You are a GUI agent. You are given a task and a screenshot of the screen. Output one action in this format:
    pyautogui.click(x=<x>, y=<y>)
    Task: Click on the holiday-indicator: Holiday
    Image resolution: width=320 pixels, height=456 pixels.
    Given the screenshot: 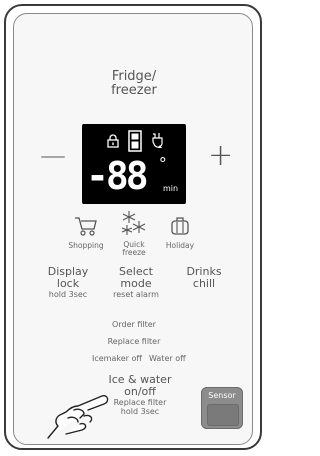 What is the action you would take?
    pyautogui.click(x=180, y=232)
    